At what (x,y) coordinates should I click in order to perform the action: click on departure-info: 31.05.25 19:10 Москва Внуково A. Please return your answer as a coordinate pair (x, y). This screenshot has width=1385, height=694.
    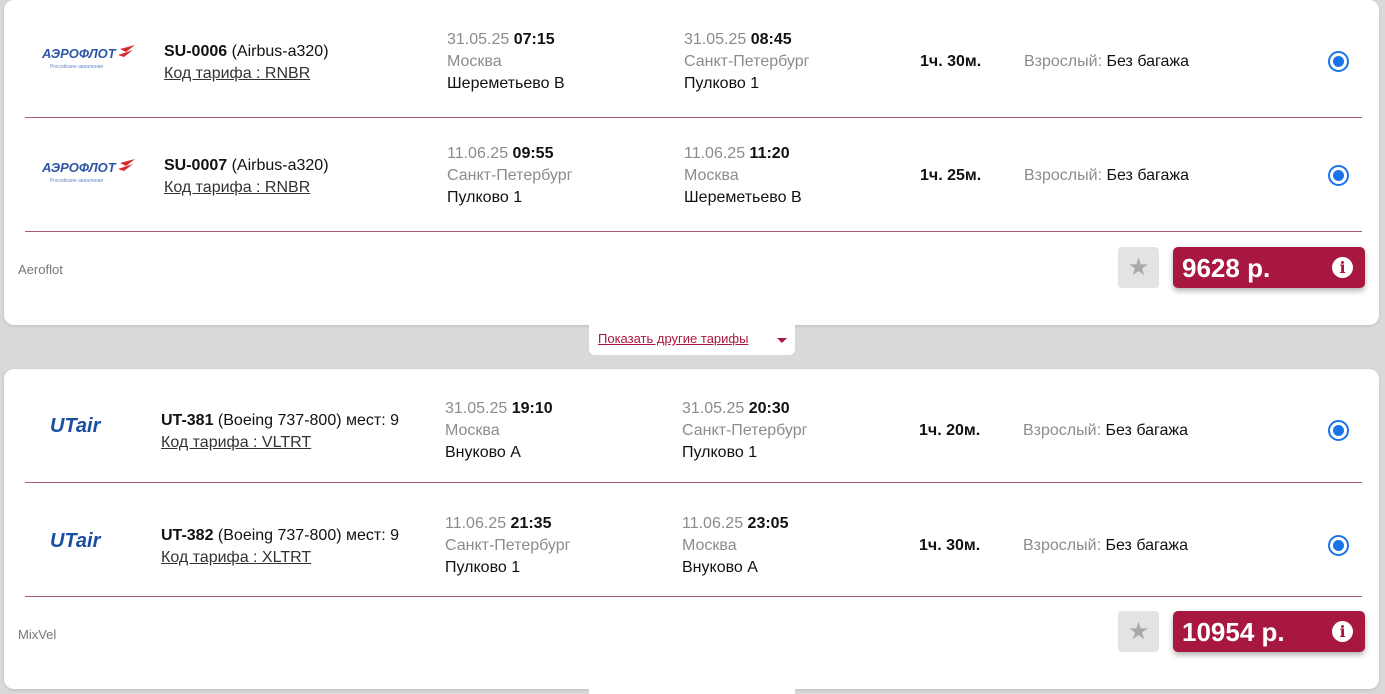
    Looking at the image, I should click on (499, 431).